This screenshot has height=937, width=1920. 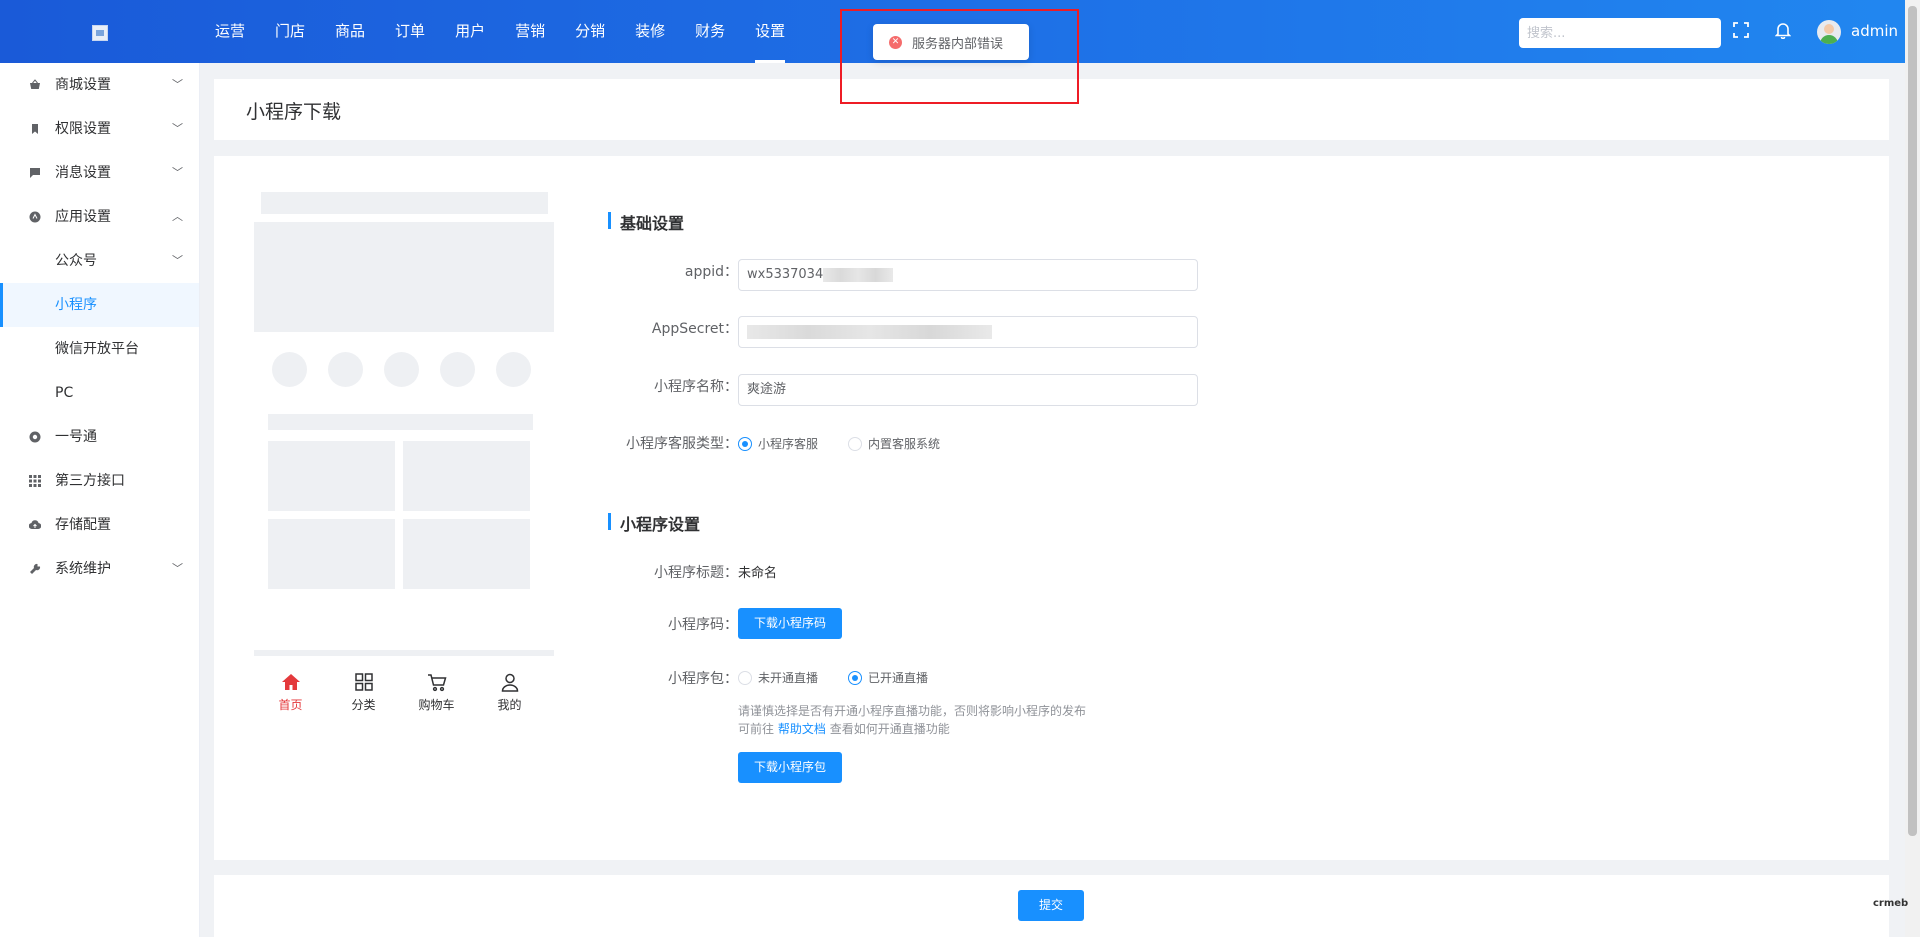 I want to click on preview-tab-label: 分类, so click(x=363, y=705).